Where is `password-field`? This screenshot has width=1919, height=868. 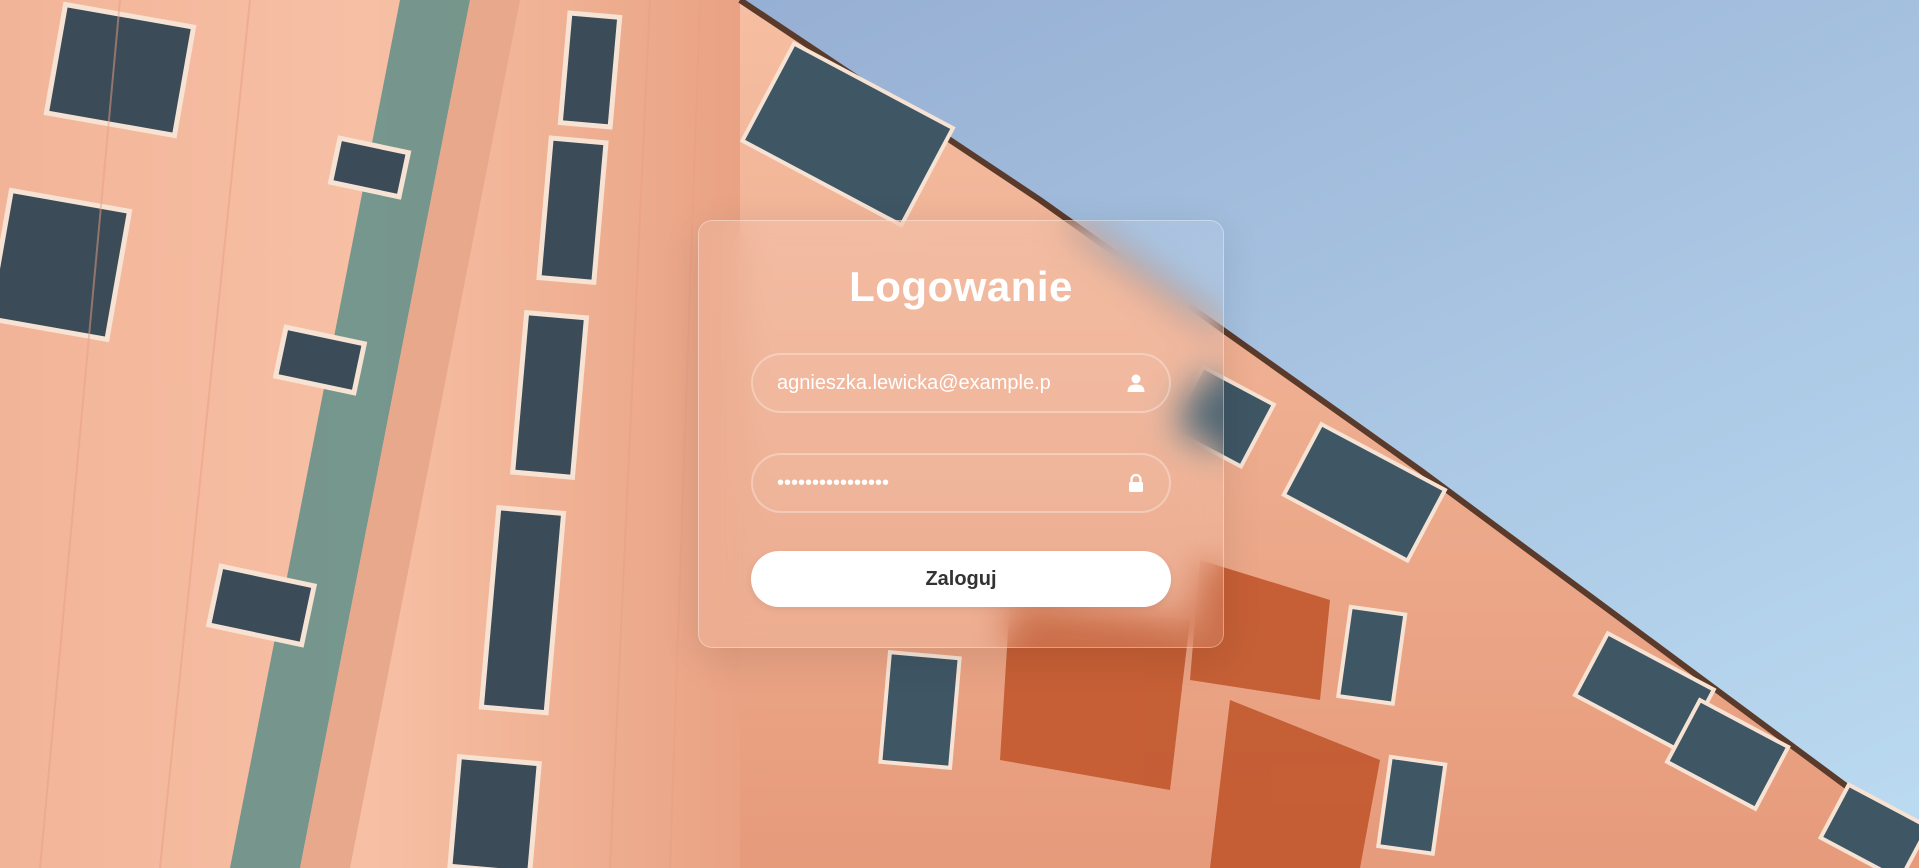
password-field is located at coordinates (961, 483).